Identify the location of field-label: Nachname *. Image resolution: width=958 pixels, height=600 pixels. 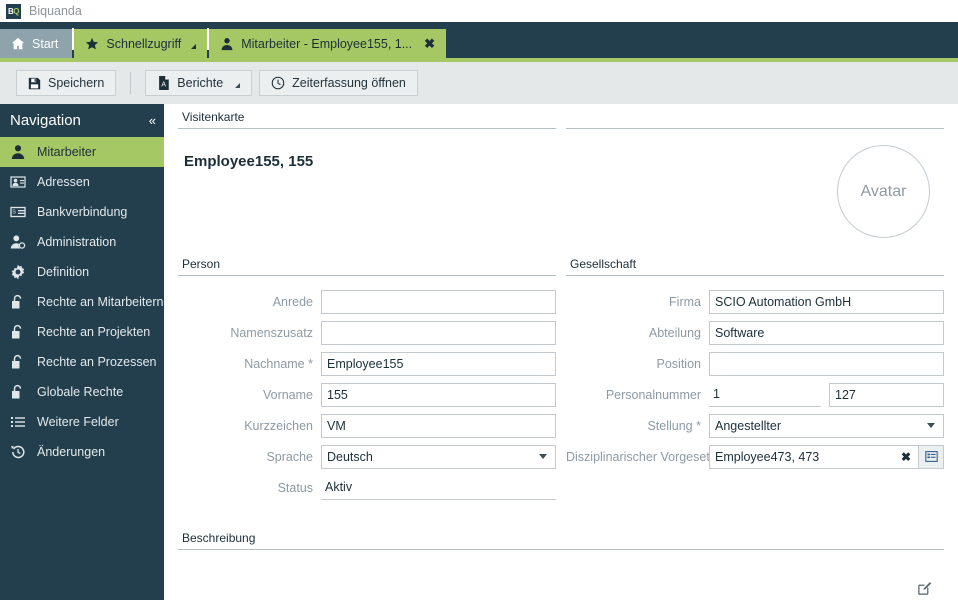
(278, 363).